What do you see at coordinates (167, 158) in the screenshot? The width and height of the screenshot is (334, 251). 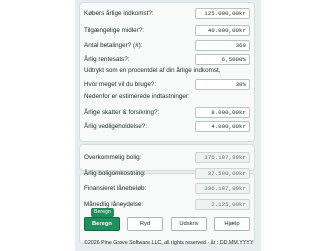 I see `affordable-row: Overkommelig bolig: 376.197,99kr` at bounding box center [167, 158].